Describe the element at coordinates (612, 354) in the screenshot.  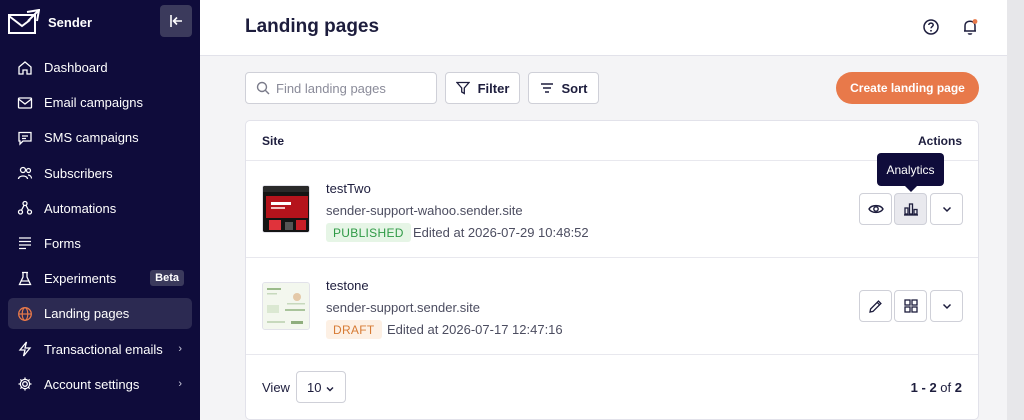
I see `divider` at that location.